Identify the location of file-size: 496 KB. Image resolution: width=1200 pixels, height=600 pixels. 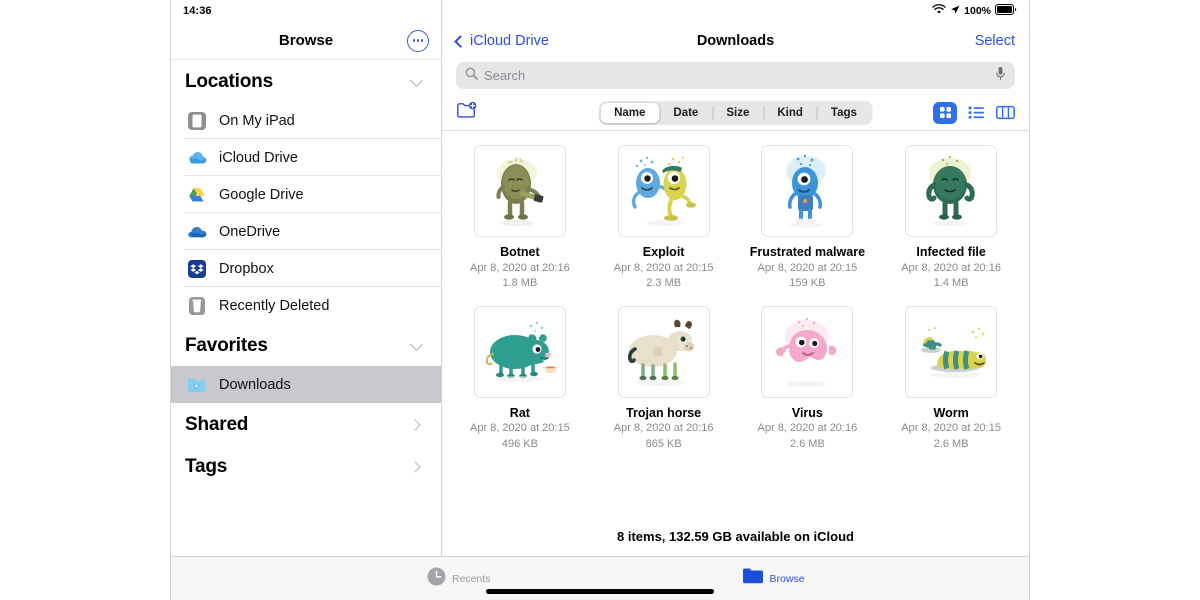
(519, 443).